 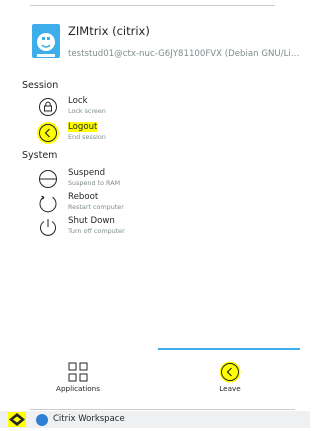 I want to click on lock-label: Lock, so click(x=78, y=101).